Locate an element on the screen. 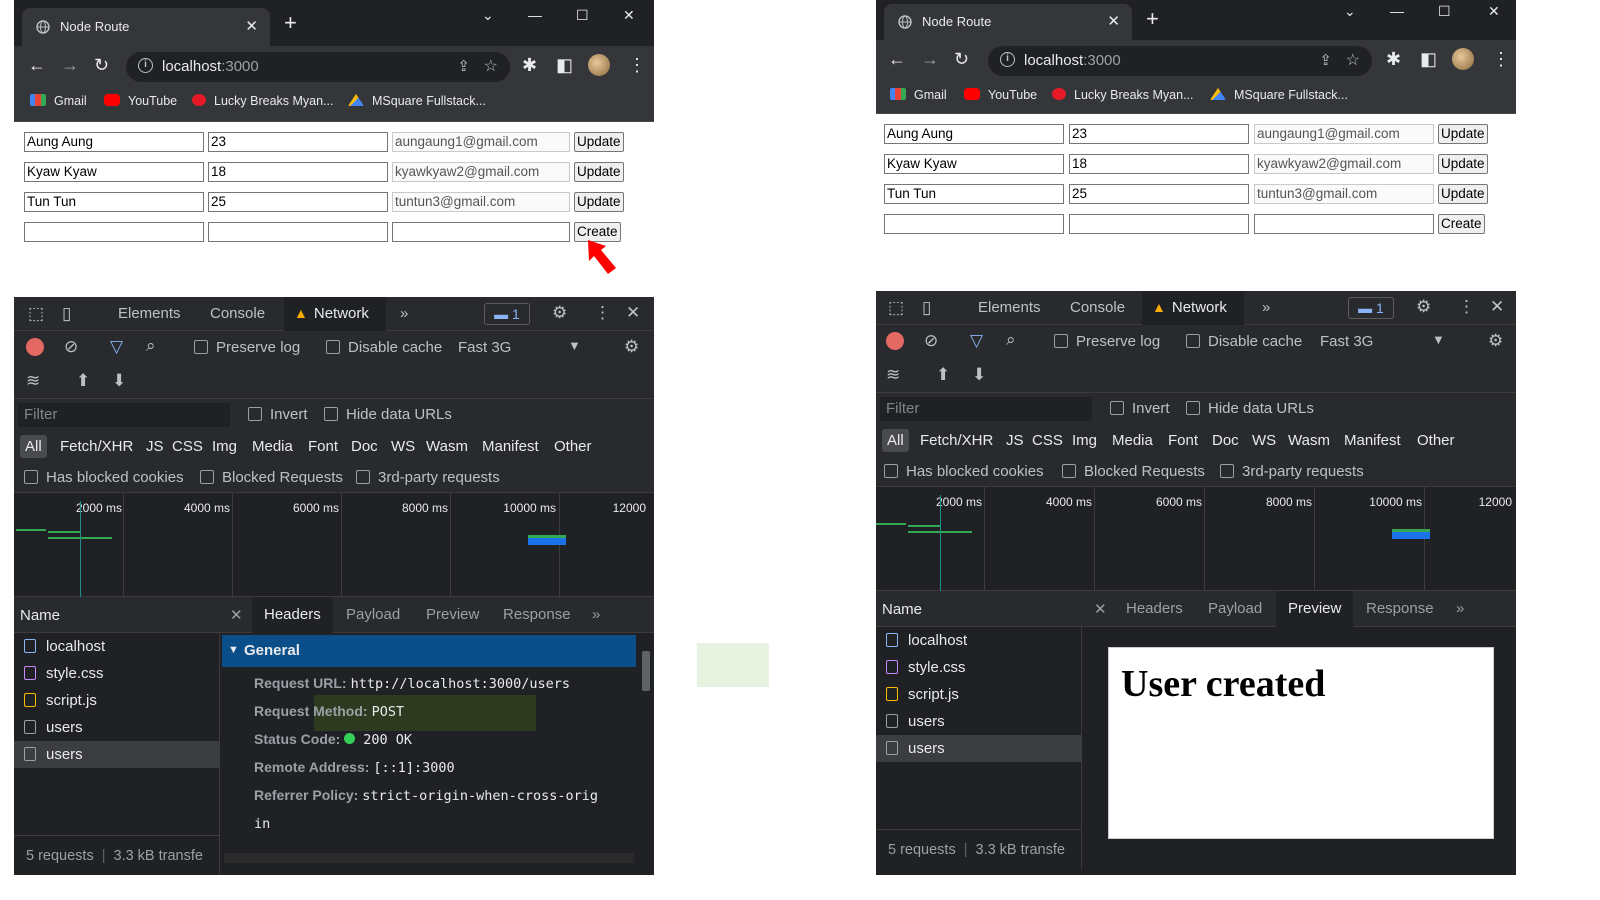  new-age-input is located at coordinates (298, 232).